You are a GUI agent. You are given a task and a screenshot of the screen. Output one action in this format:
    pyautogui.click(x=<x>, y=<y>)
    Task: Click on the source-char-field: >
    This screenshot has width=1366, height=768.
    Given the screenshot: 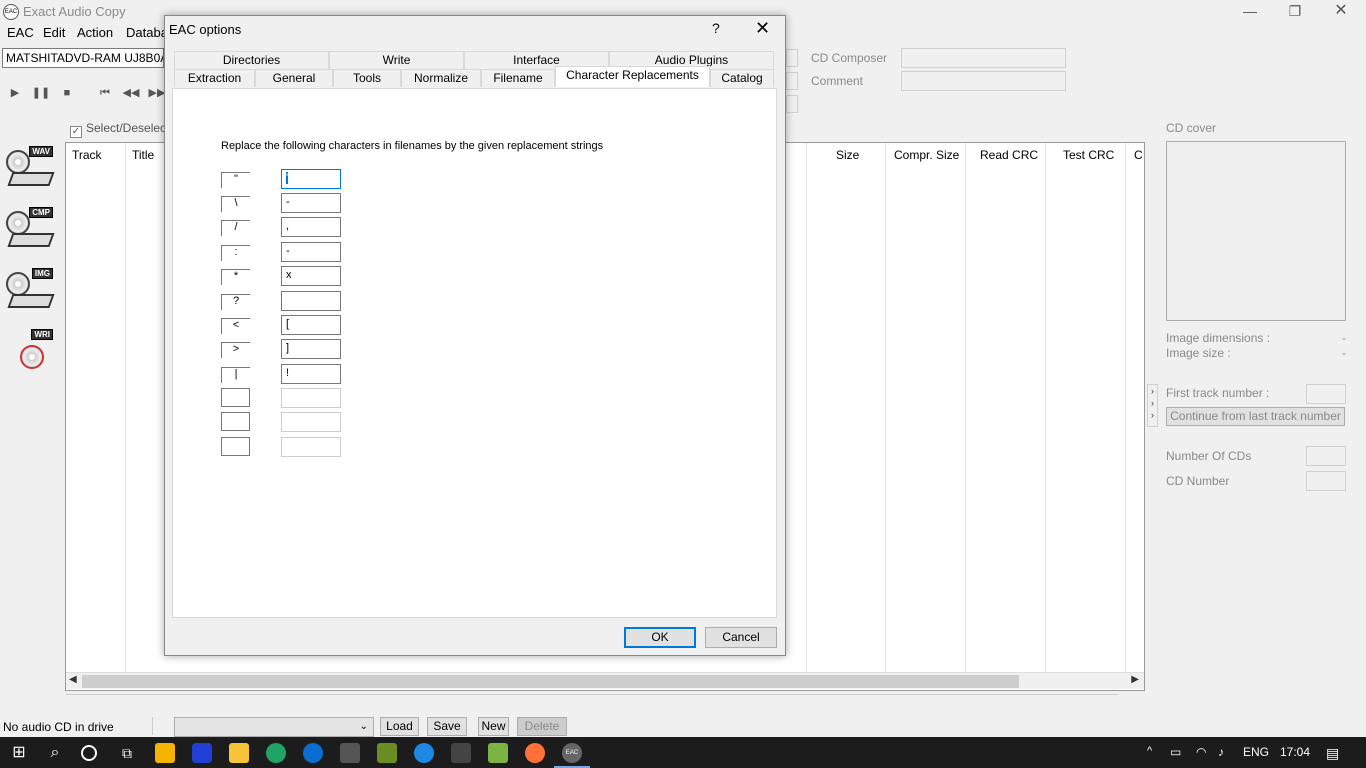 What is the action you would take?
    pyautogui.click(x=235, y=350)
    